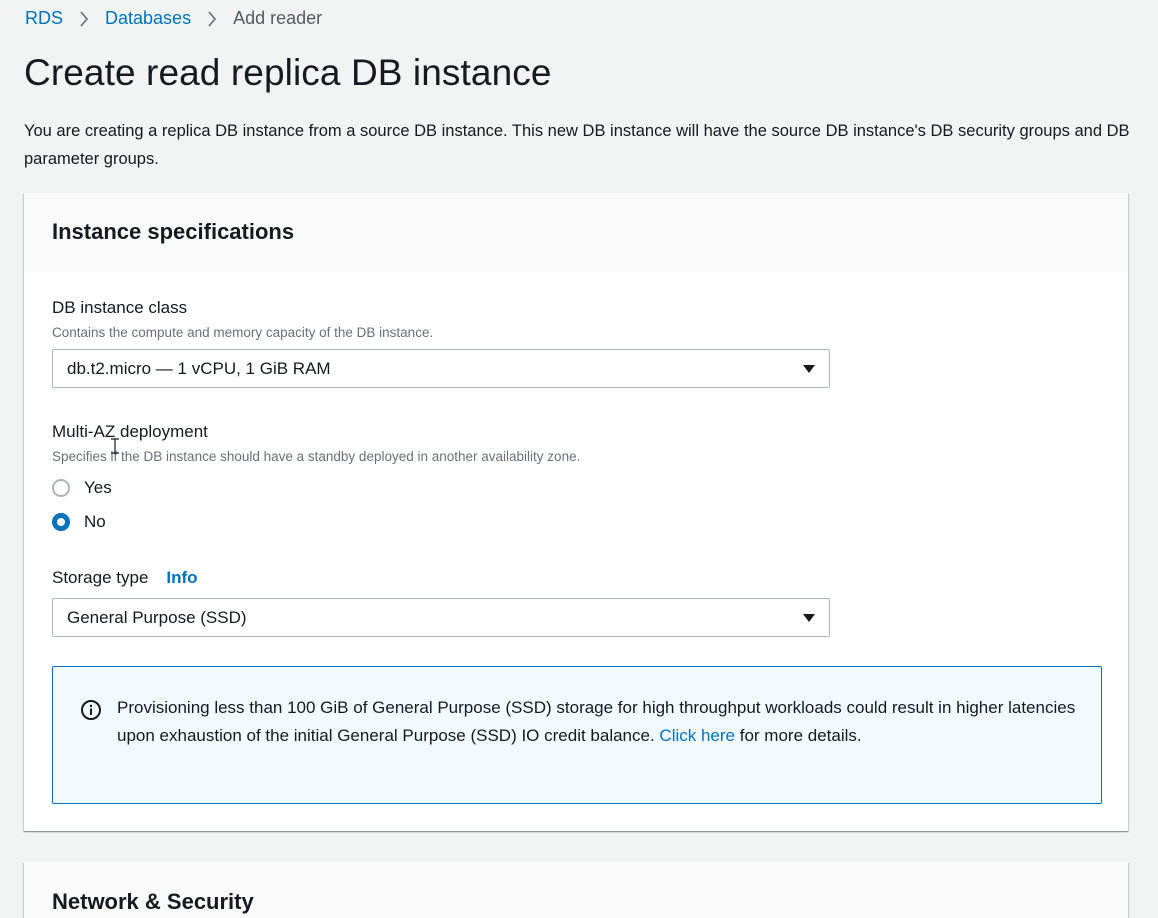 The height and width of the screenshot is (918, 1158). What do you see at coordinates (130, 431) in the screenshot?
I see `multi-az-label: Multi-AZ deployment` at bounding box center [130, 431].